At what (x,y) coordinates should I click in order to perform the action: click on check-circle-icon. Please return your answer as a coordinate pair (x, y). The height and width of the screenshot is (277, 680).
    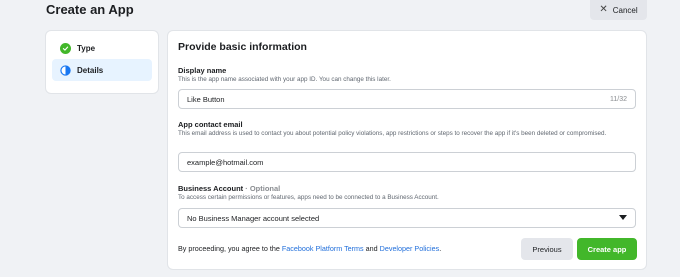
    Looking at the image, I should click on (65, 48).